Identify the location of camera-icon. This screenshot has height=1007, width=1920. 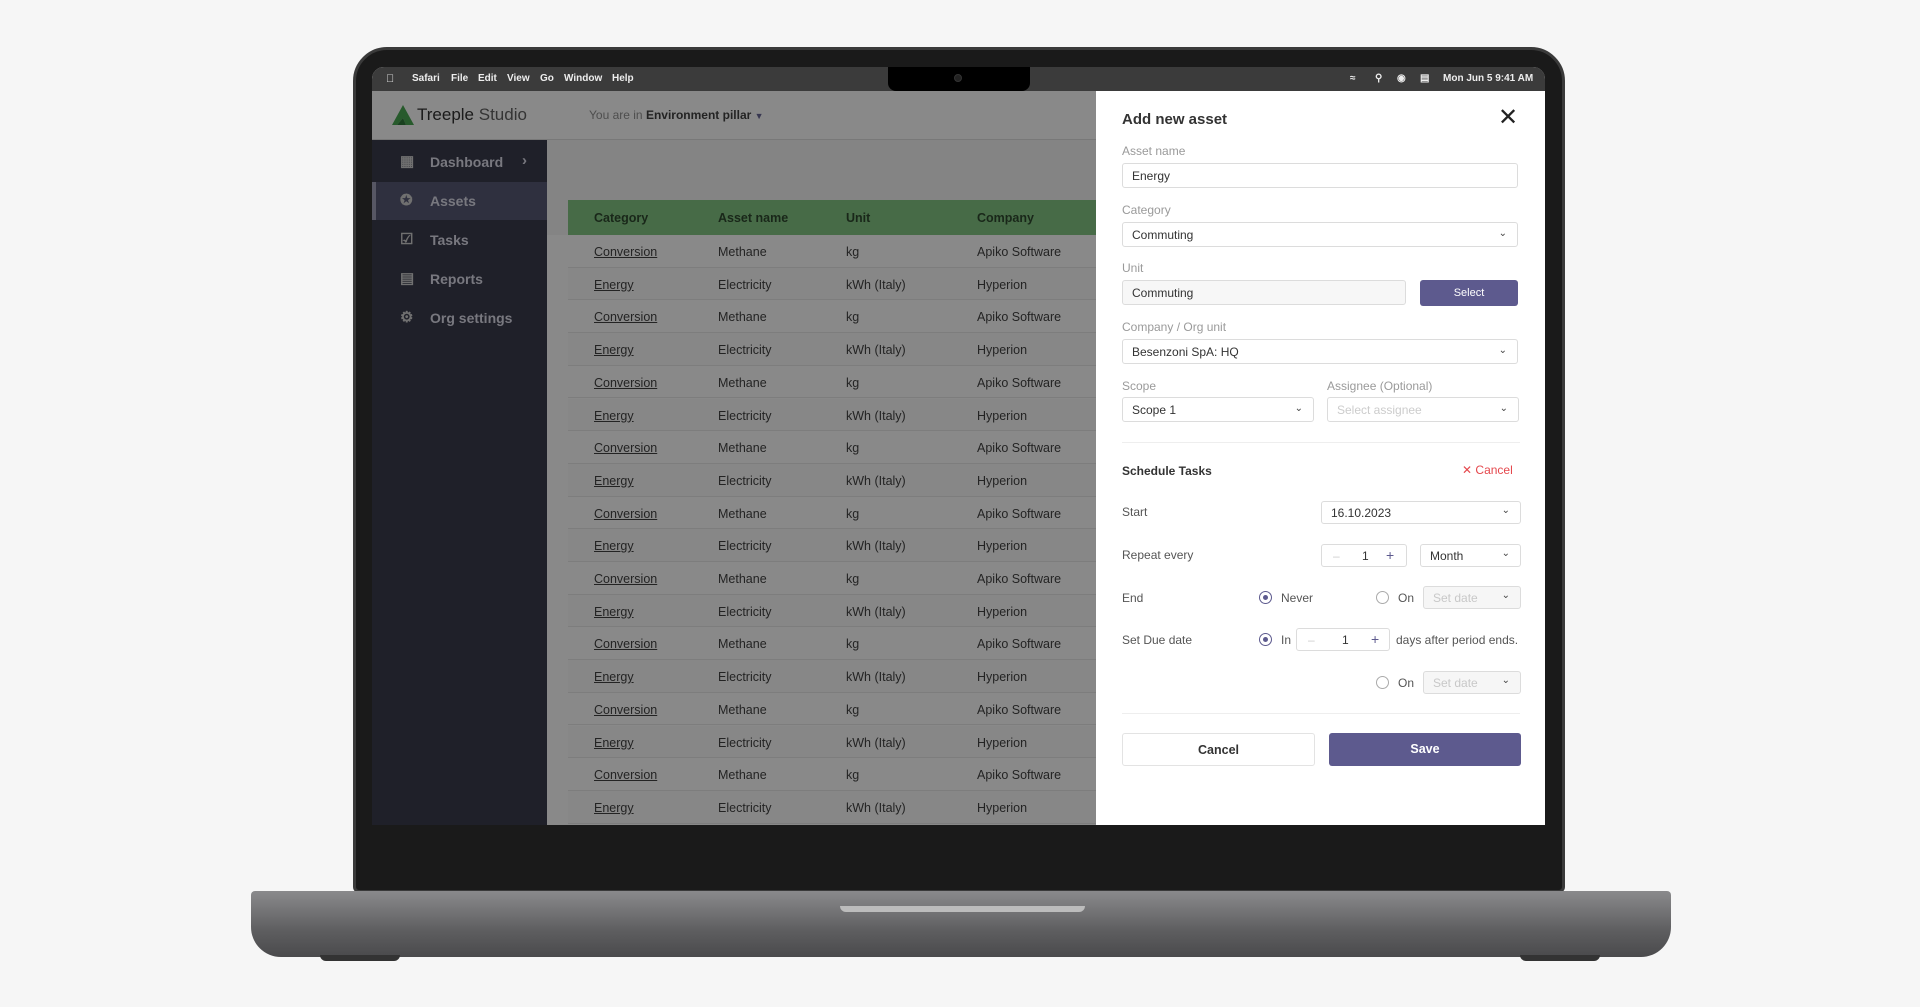
(958, 78).